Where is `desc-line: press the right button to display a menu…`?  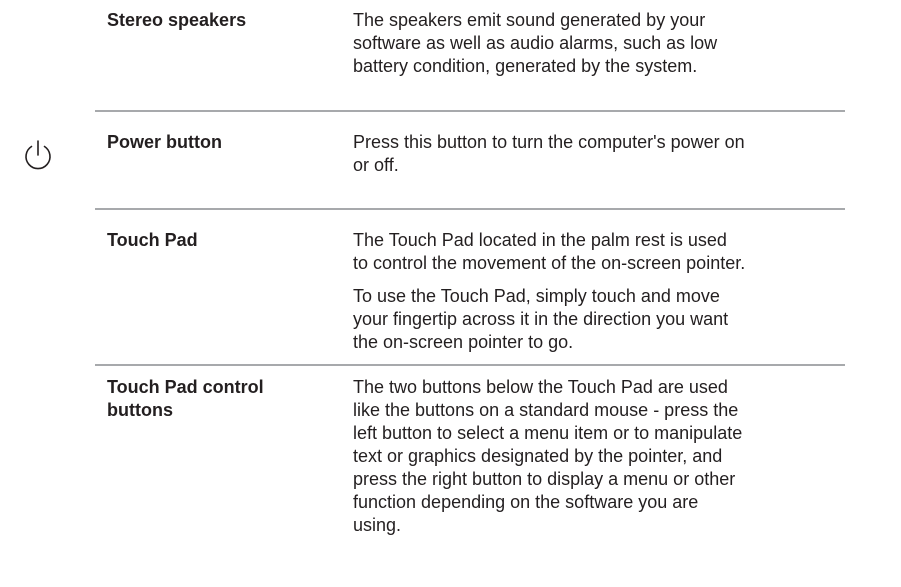 desc-line: press the right button to display a menu… is located at coordinates (544, 479).